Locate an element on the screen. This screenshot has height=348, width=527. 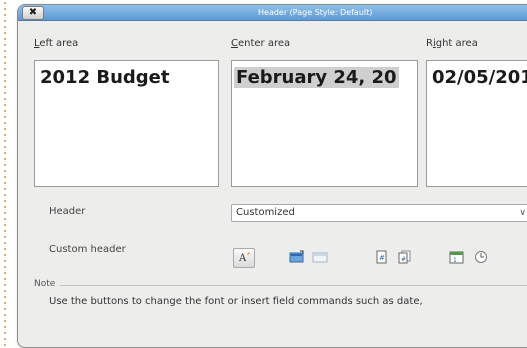
svg-text: A is located at coordinates (242, 258).